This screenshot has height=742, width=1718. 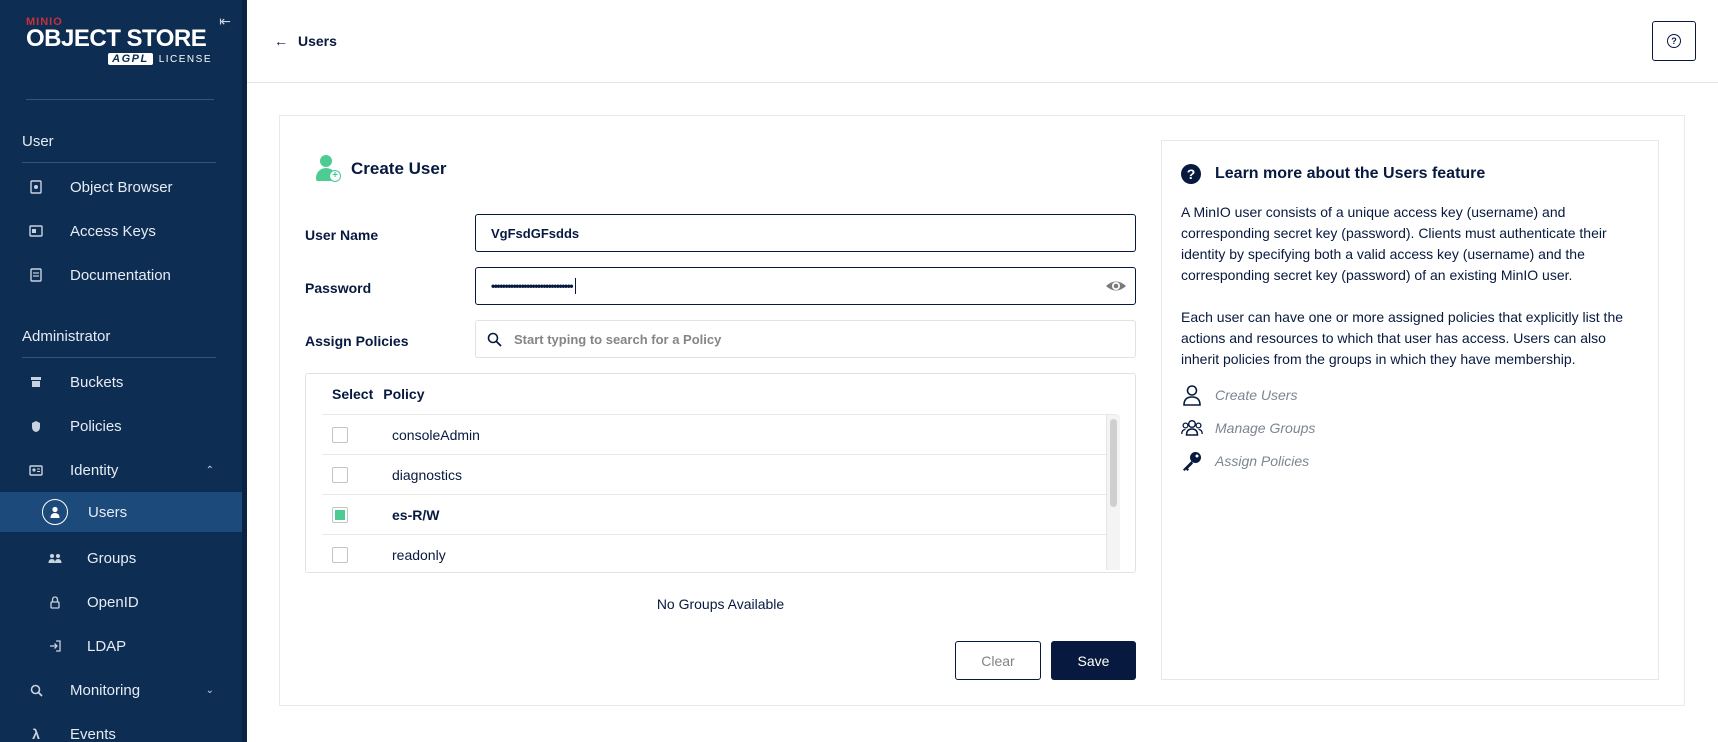 I want to click on back-link: ← Users, so click(x=305, y=41).